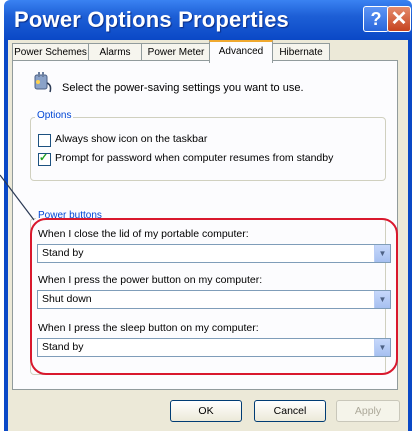  I want to click on tab-power-schemes: Power Schemes, so click(50, 52).